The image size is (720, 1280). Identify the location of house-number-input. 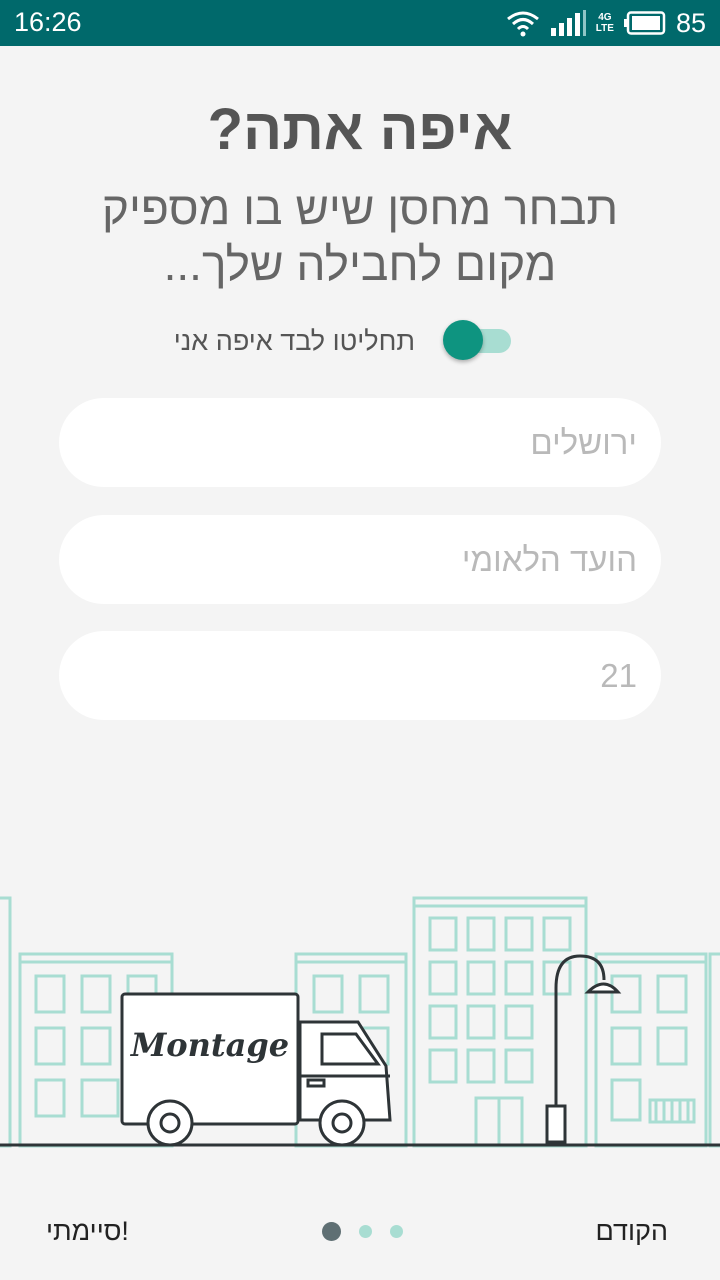
(360, 675).